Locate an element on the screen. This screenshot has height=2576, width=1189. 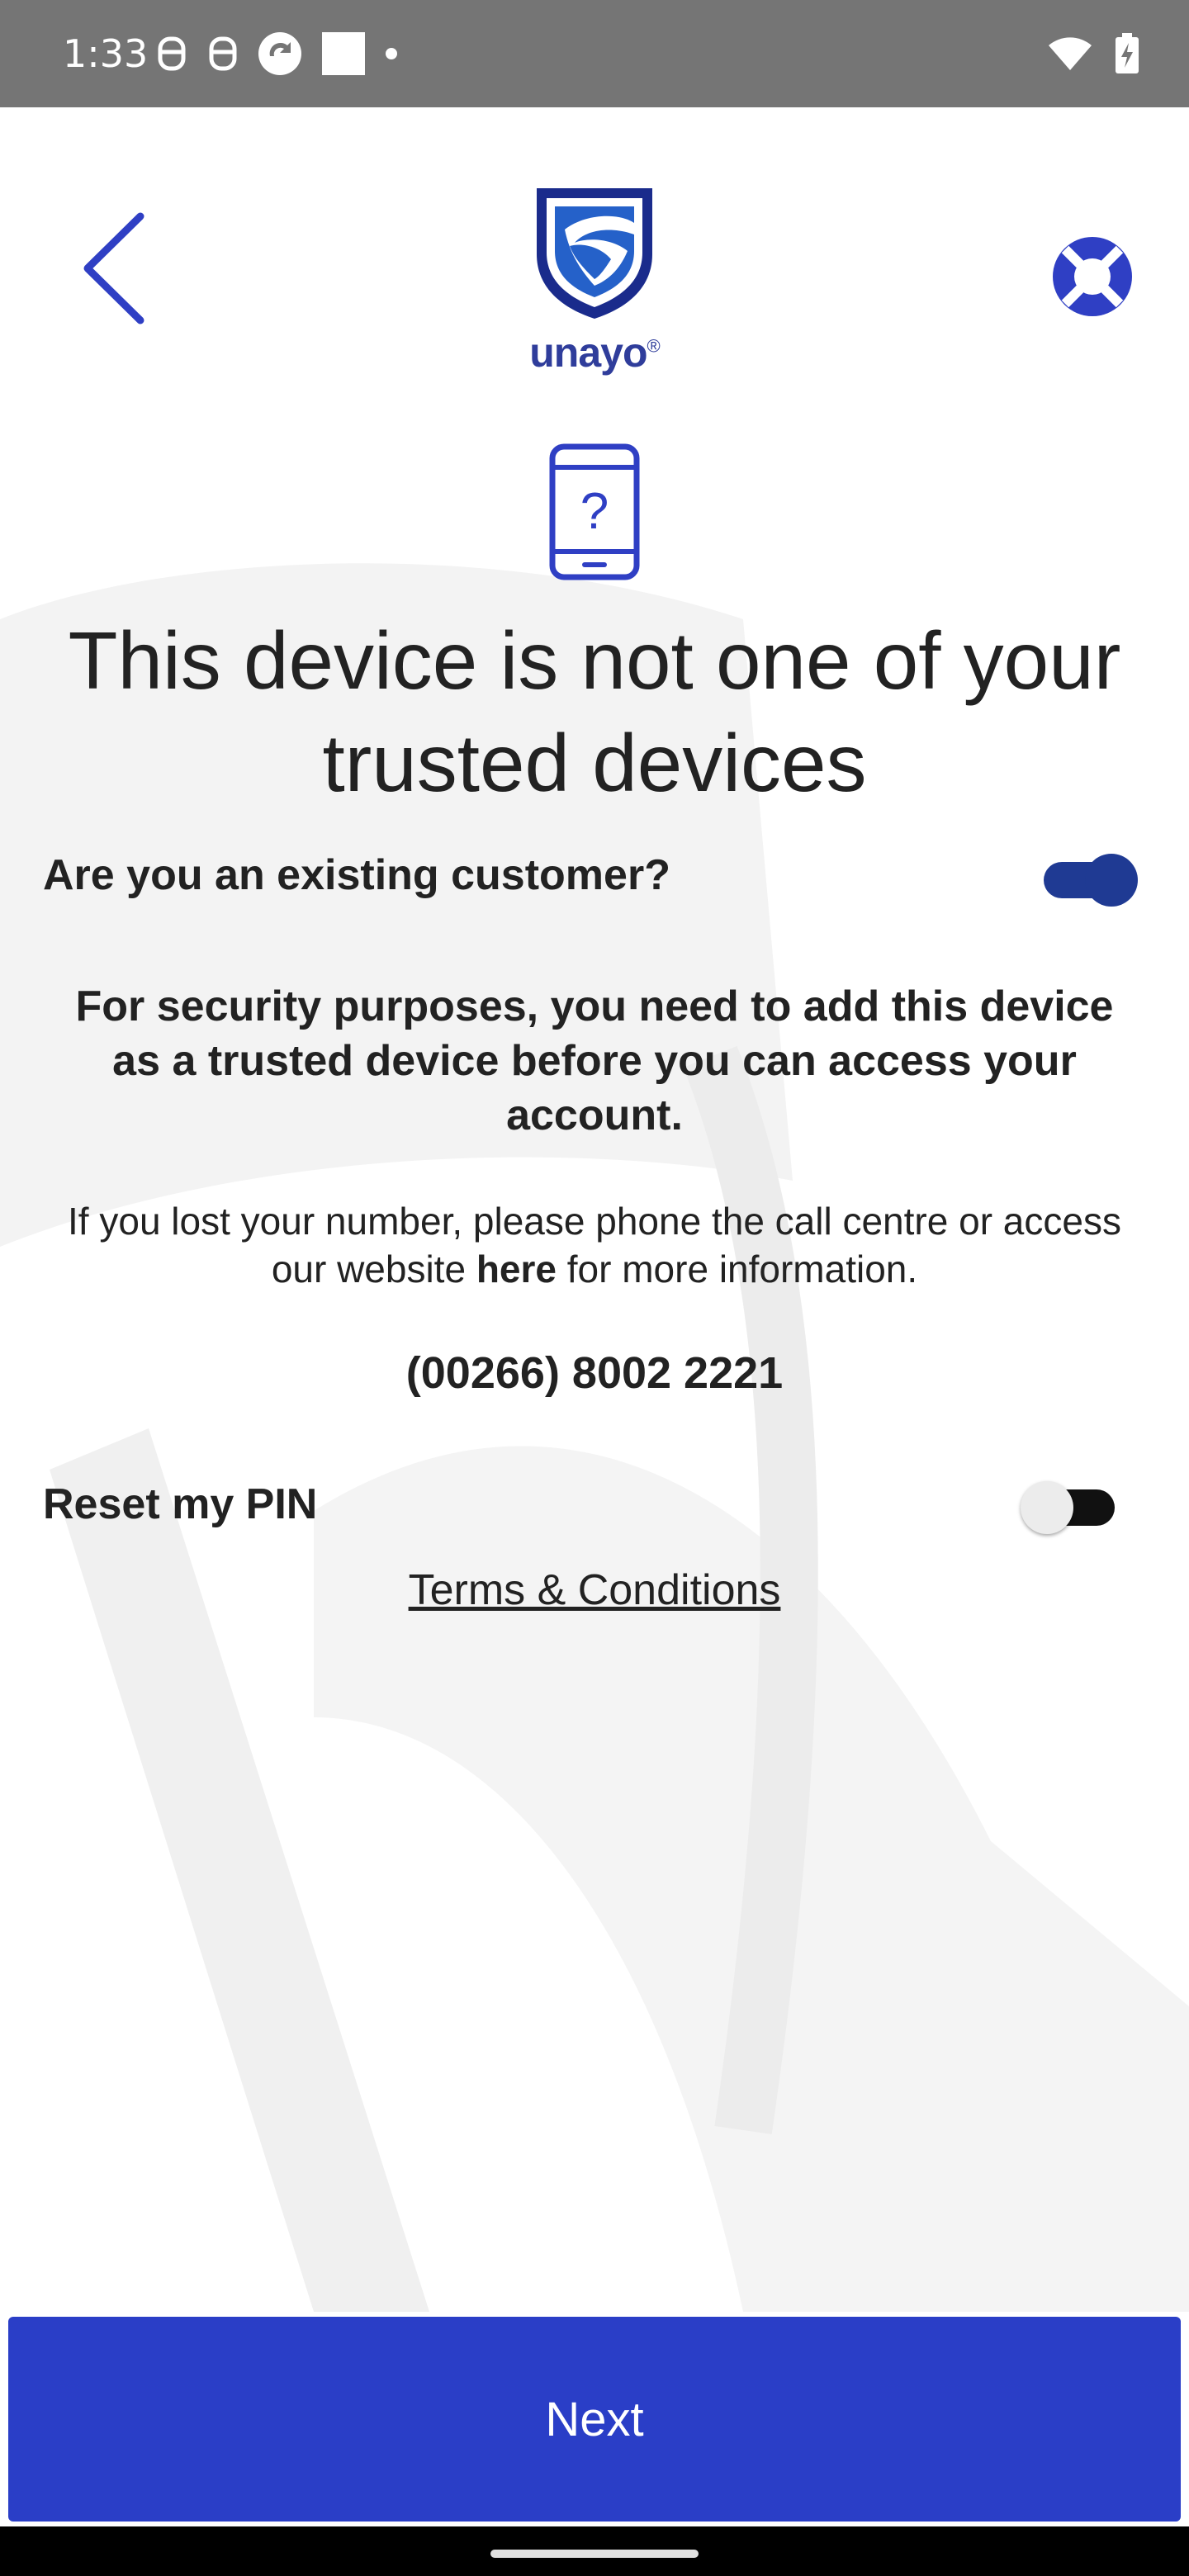
logo-wordmark: unayo is located at coordinates (588, 352).